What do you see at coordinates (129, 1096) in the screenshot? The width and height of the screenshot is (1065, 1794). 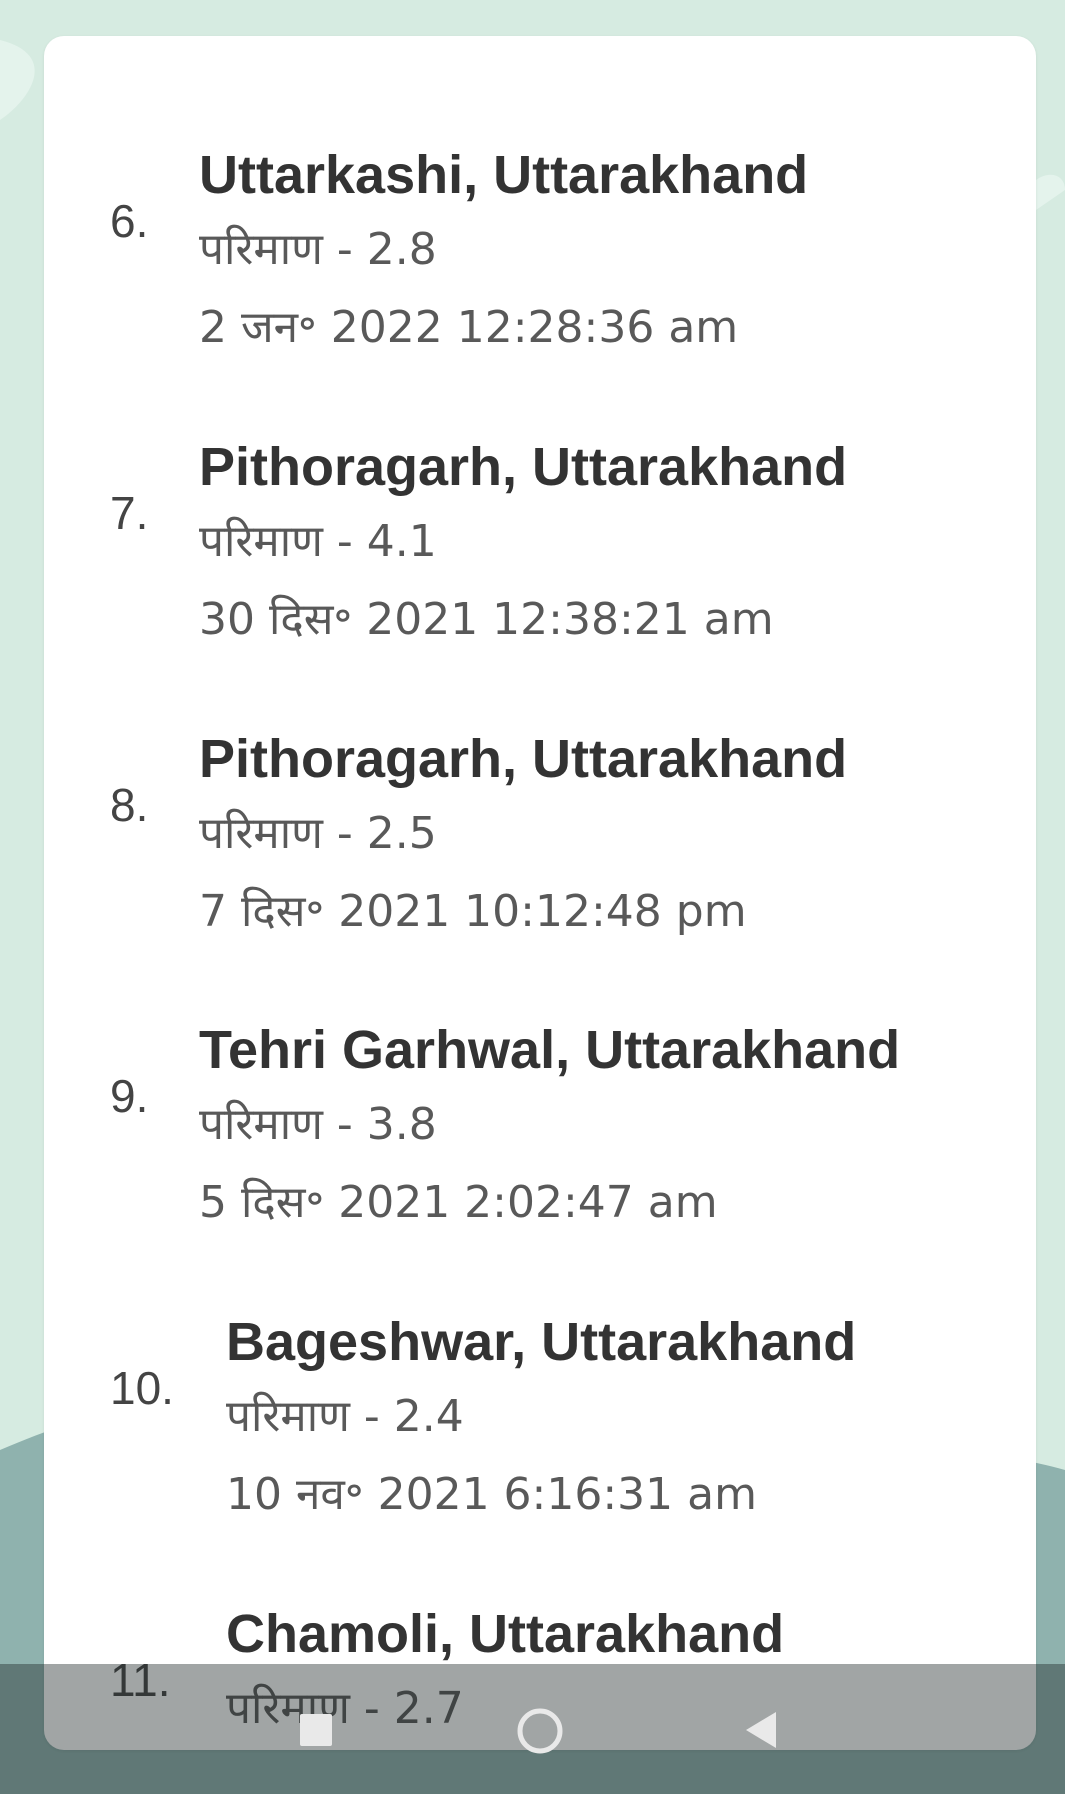 I see `rank-number: 9.` at bounding box center [129, 1096].